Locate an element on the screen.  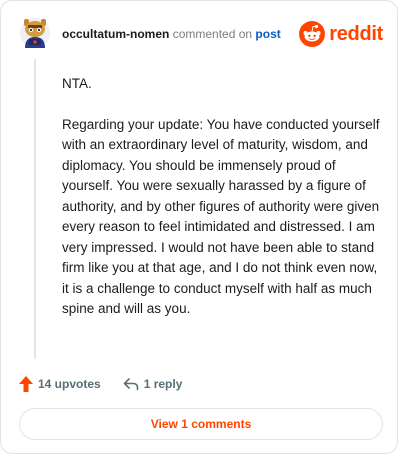
comment-byline: occultatum-nomen commented on post is located at coordinates (171, 34).